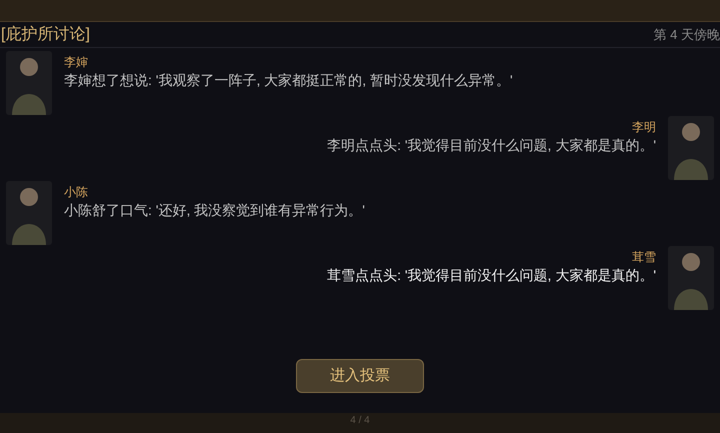  Describe the element at coordinates (491, 145) in the screenshot. I see `message-text: 李明点点头: '我觉得目前没什么问题, 大家都是真的。'` at that location.